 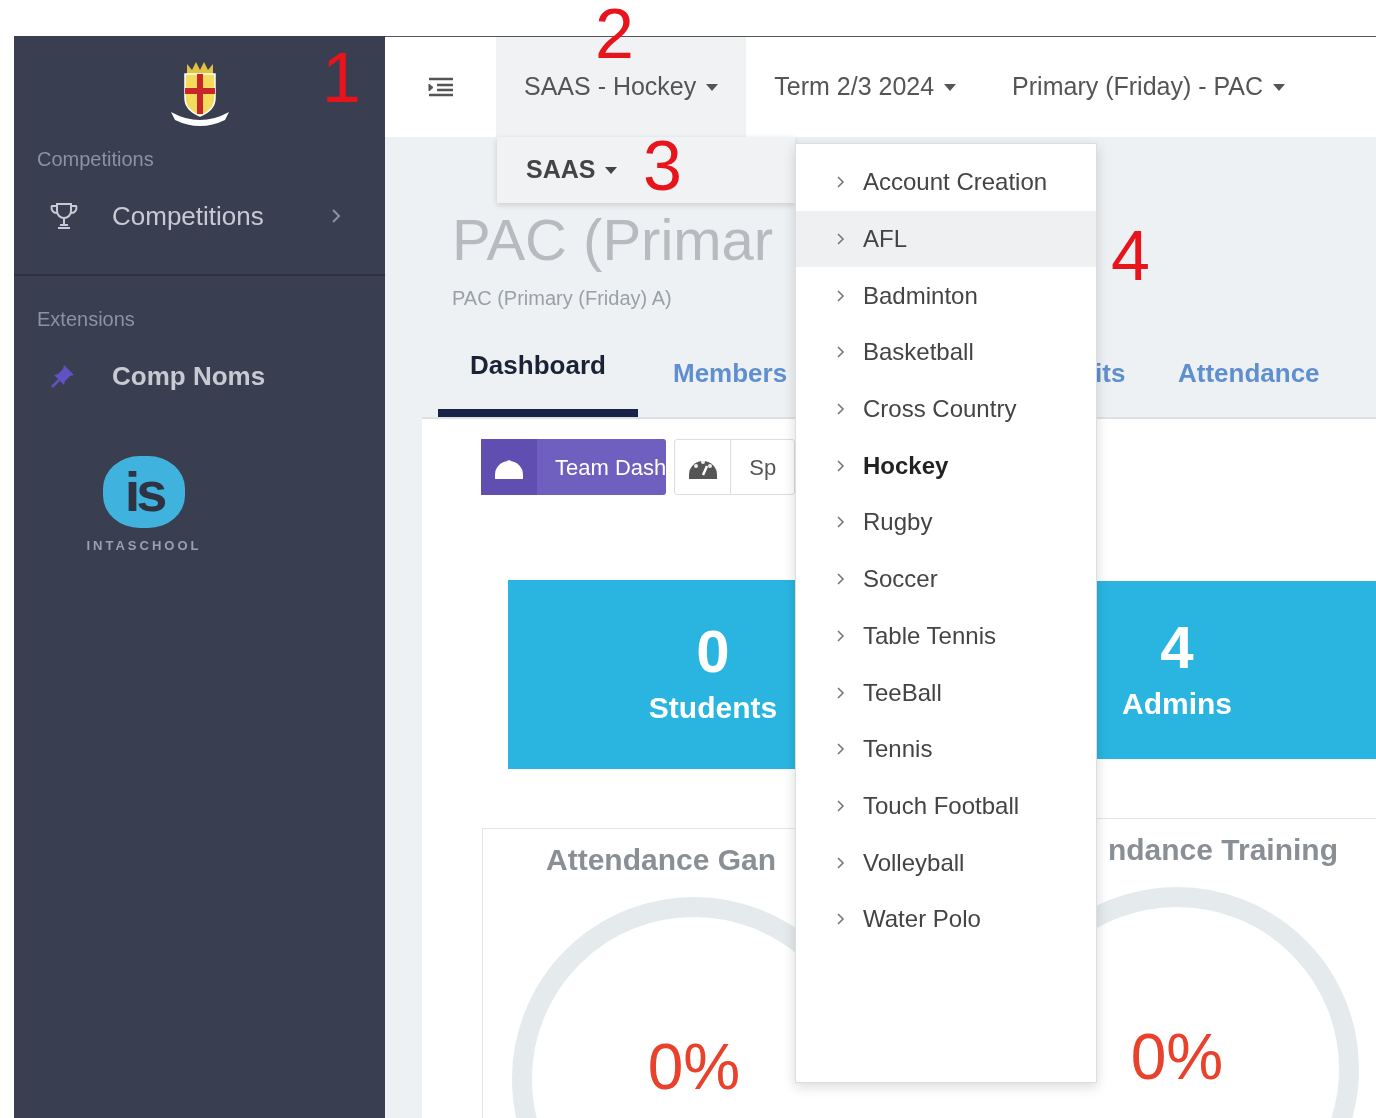 What do you see at coordinates (713, 652) in the screenshot?
I see `stat-value: 0` at bounding box center [713, 652].